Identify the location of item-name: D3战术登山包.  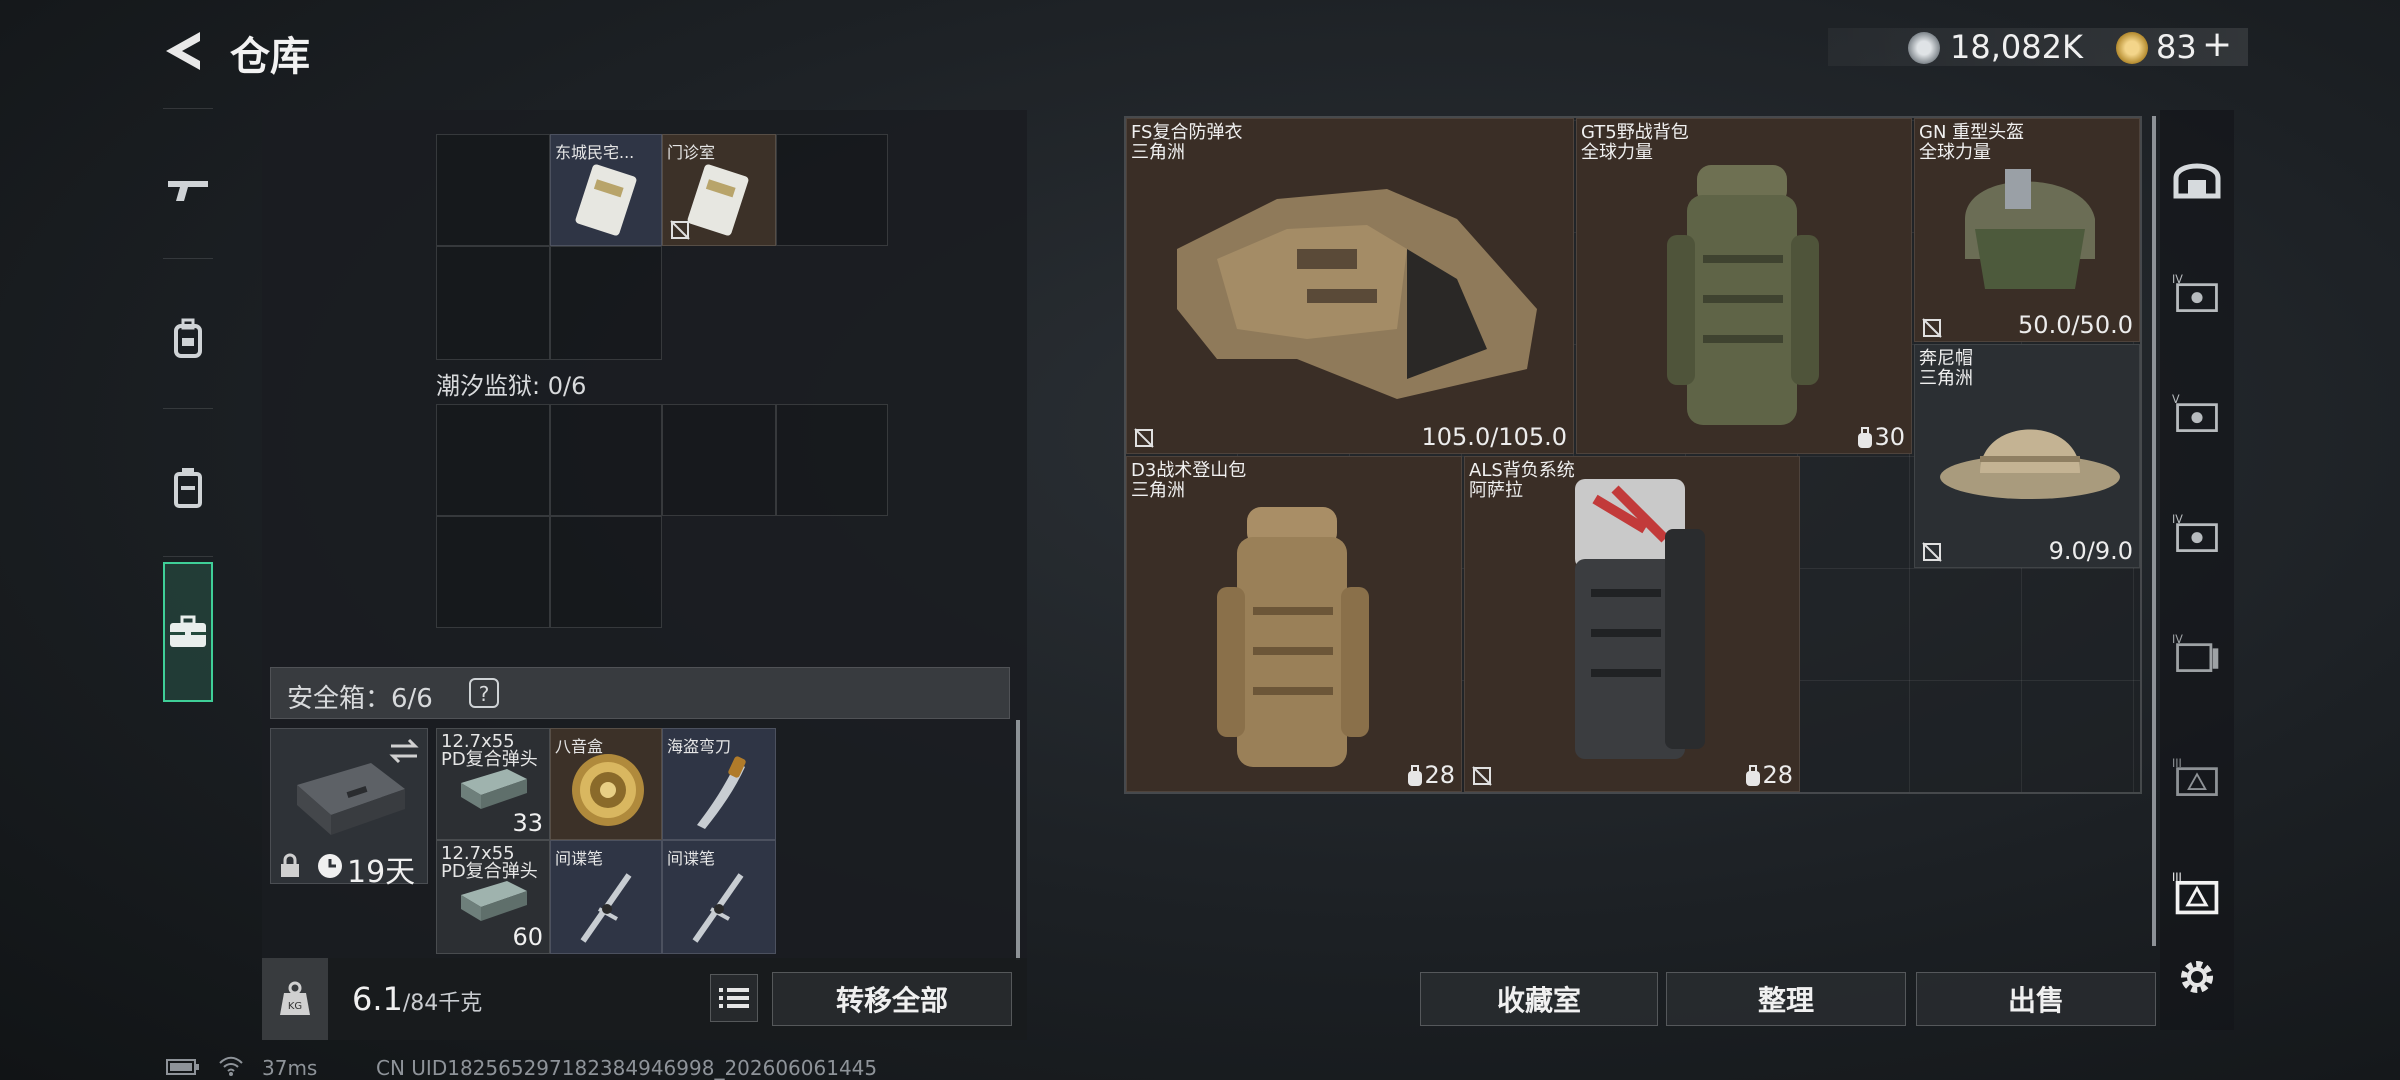
(1189, 470).